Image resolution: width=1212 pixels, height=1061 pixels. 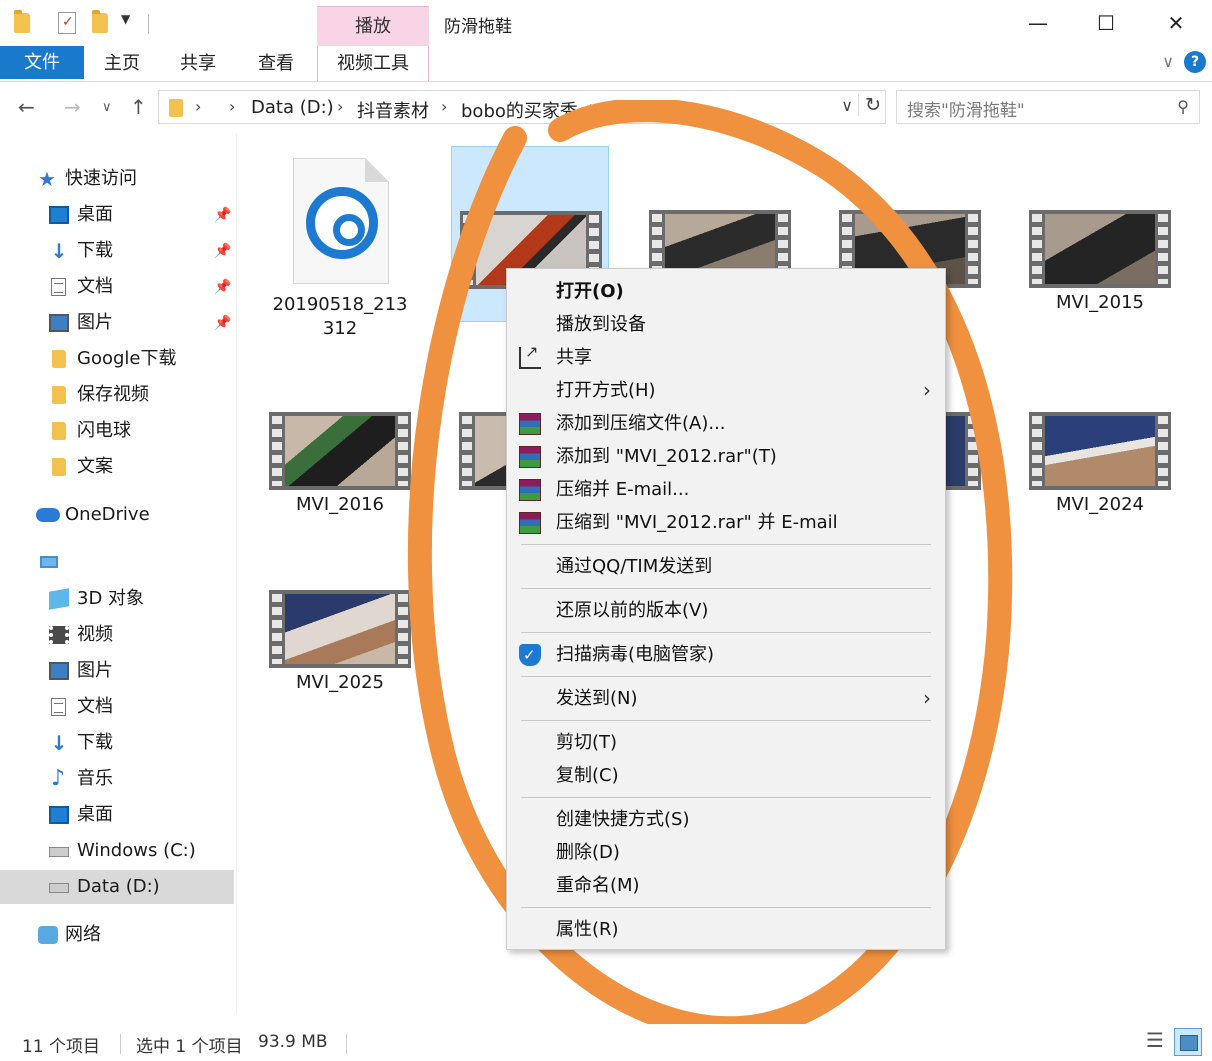 I want to click on play-context-tab-header: 播放, so click(x=373, y=26).